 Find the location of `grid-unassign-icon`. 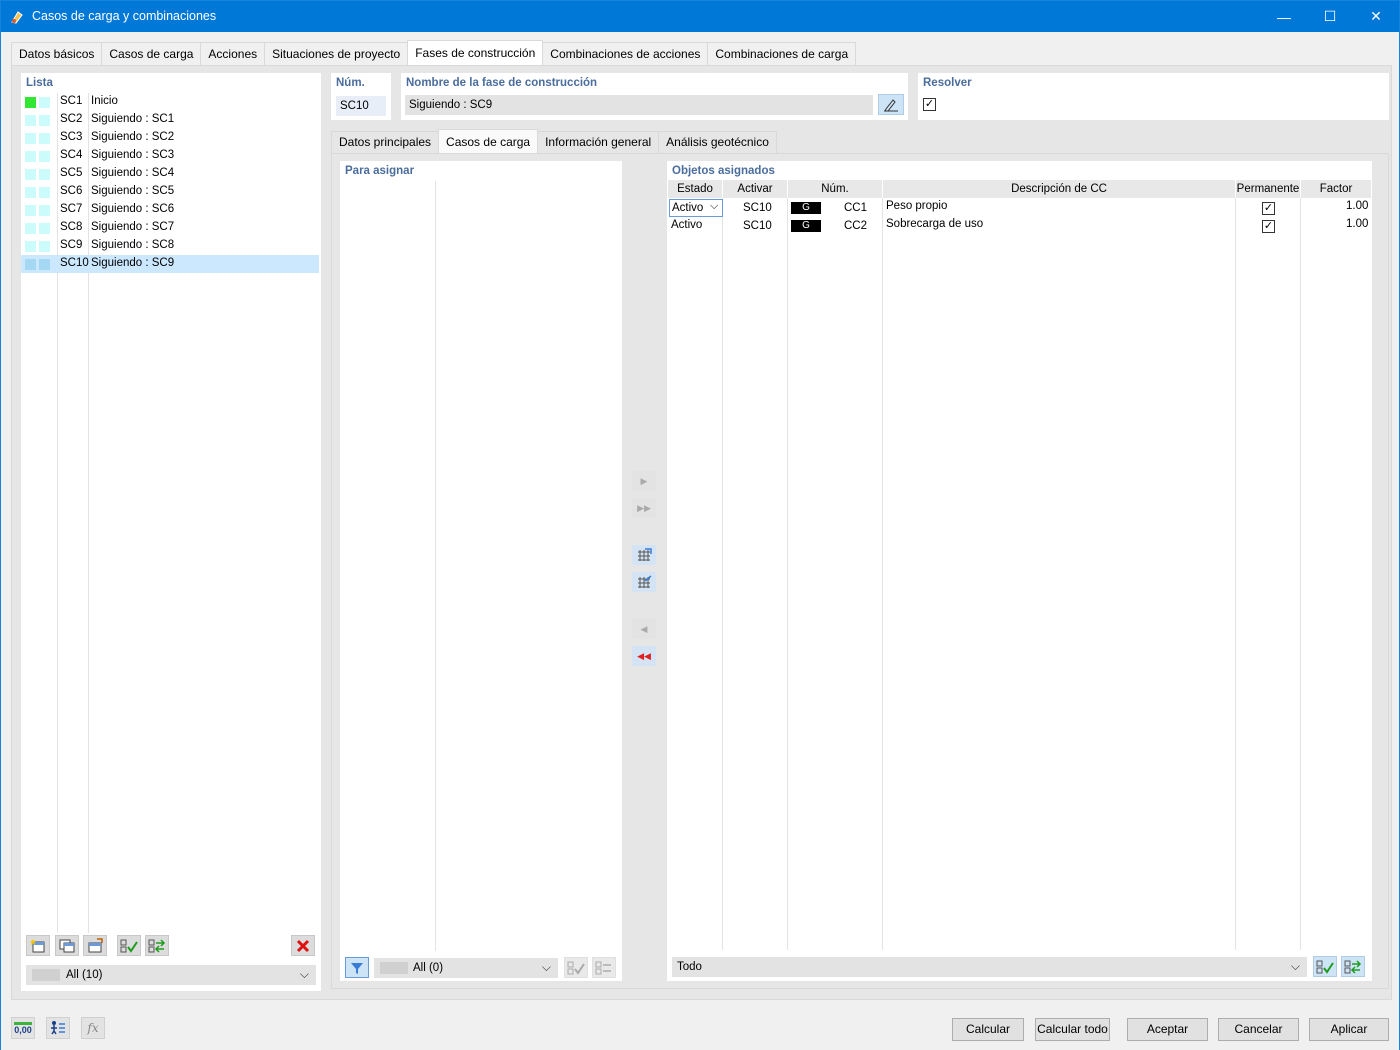

grid-unassign-icon is located at coordinates (645, 581).